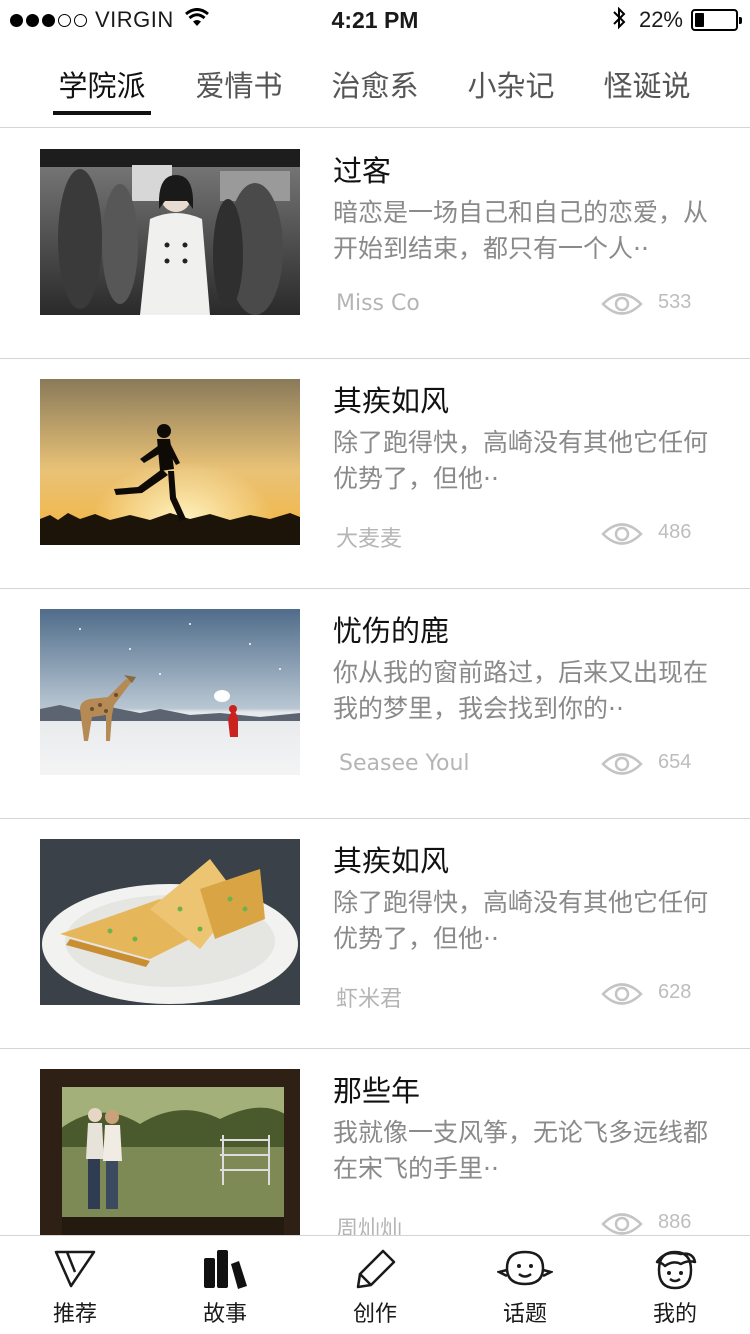  I want to click on story-author: Miss Co, so click(378, 303).